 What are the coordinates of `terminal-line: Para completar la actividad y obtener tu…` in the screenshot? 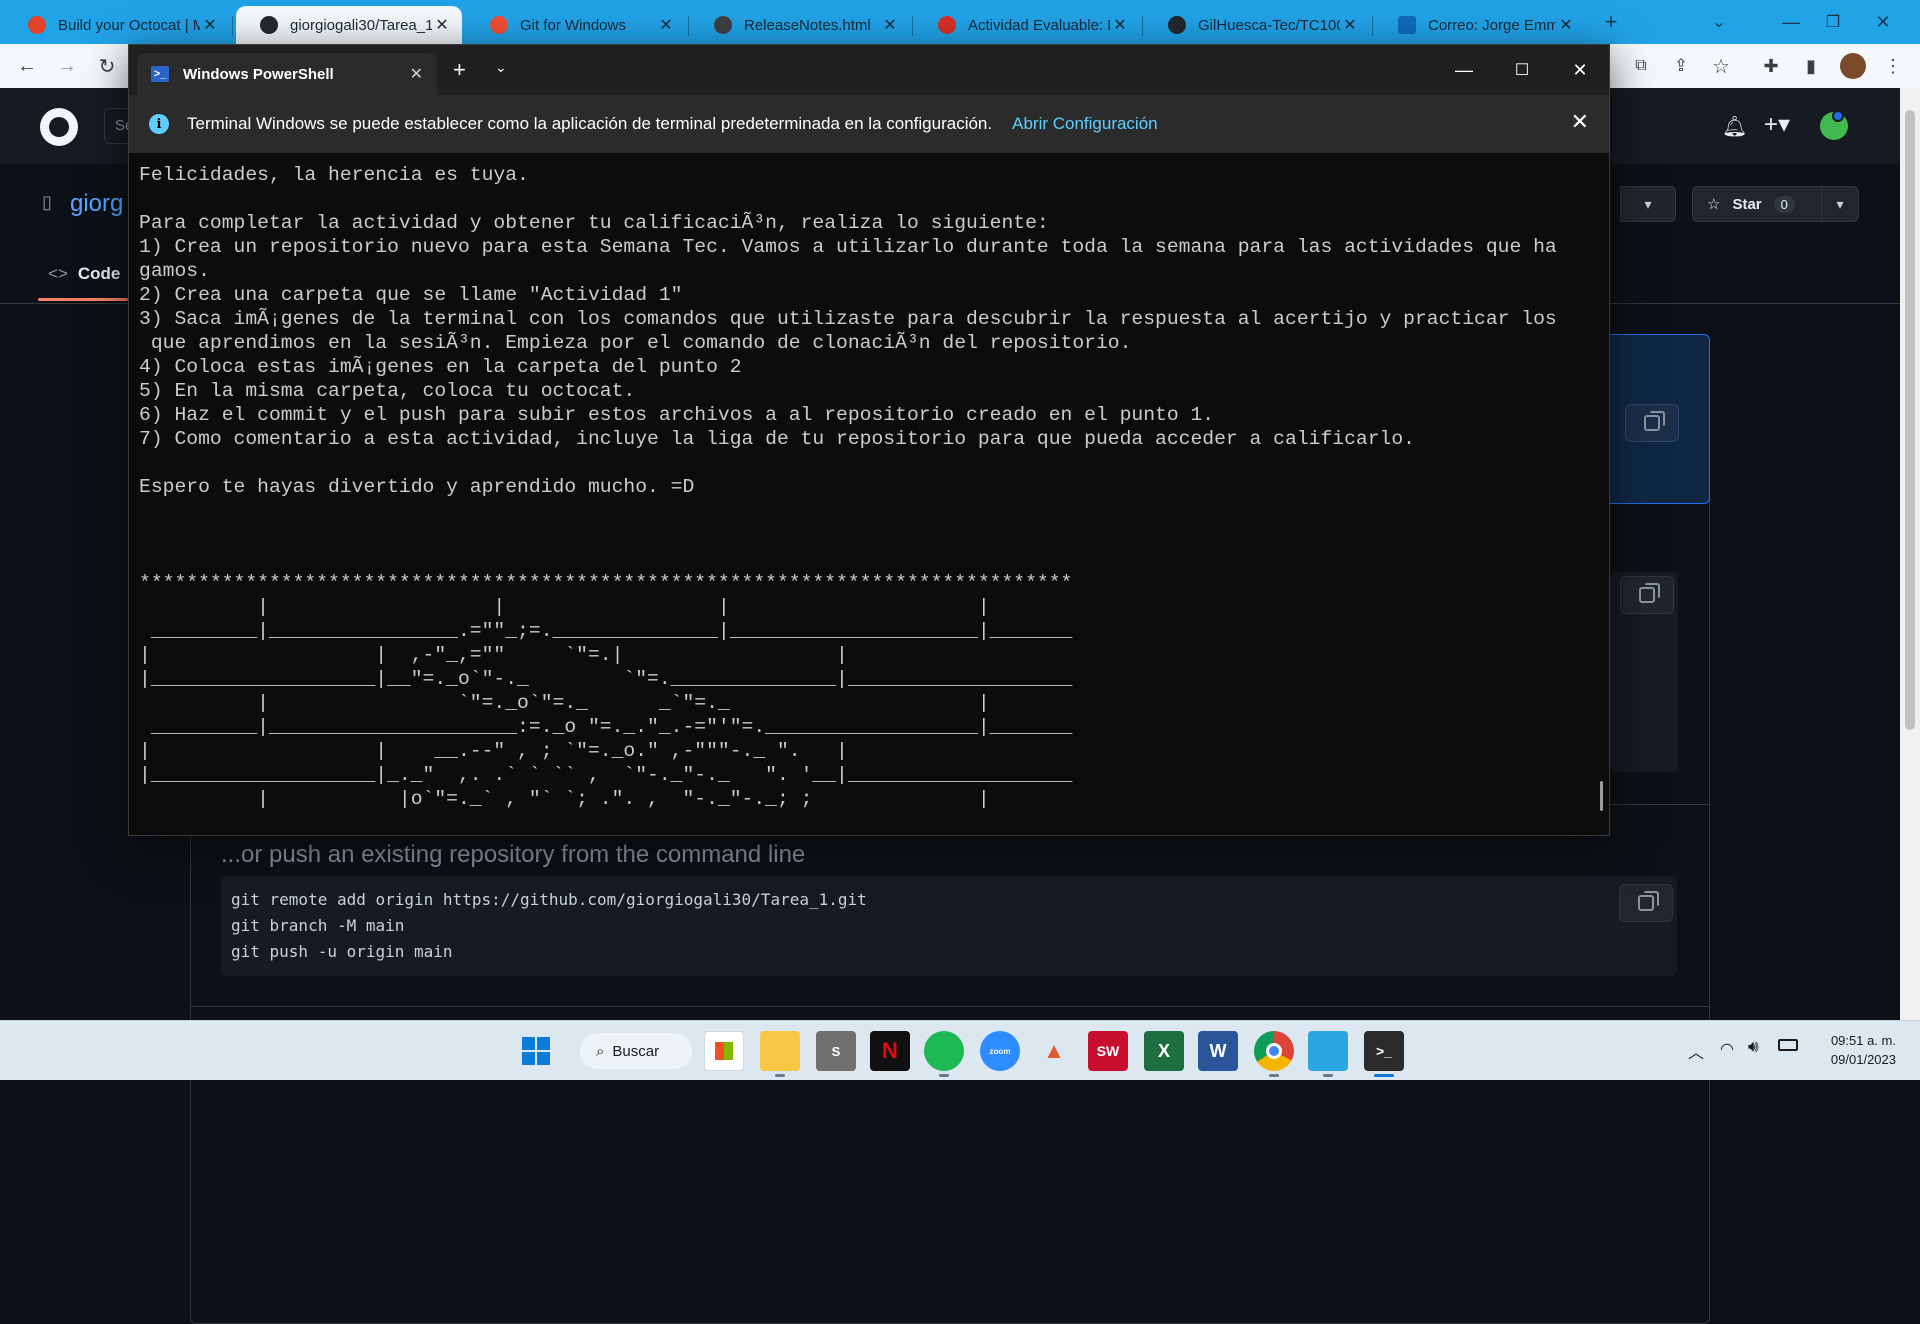 It's located at (594, 223).